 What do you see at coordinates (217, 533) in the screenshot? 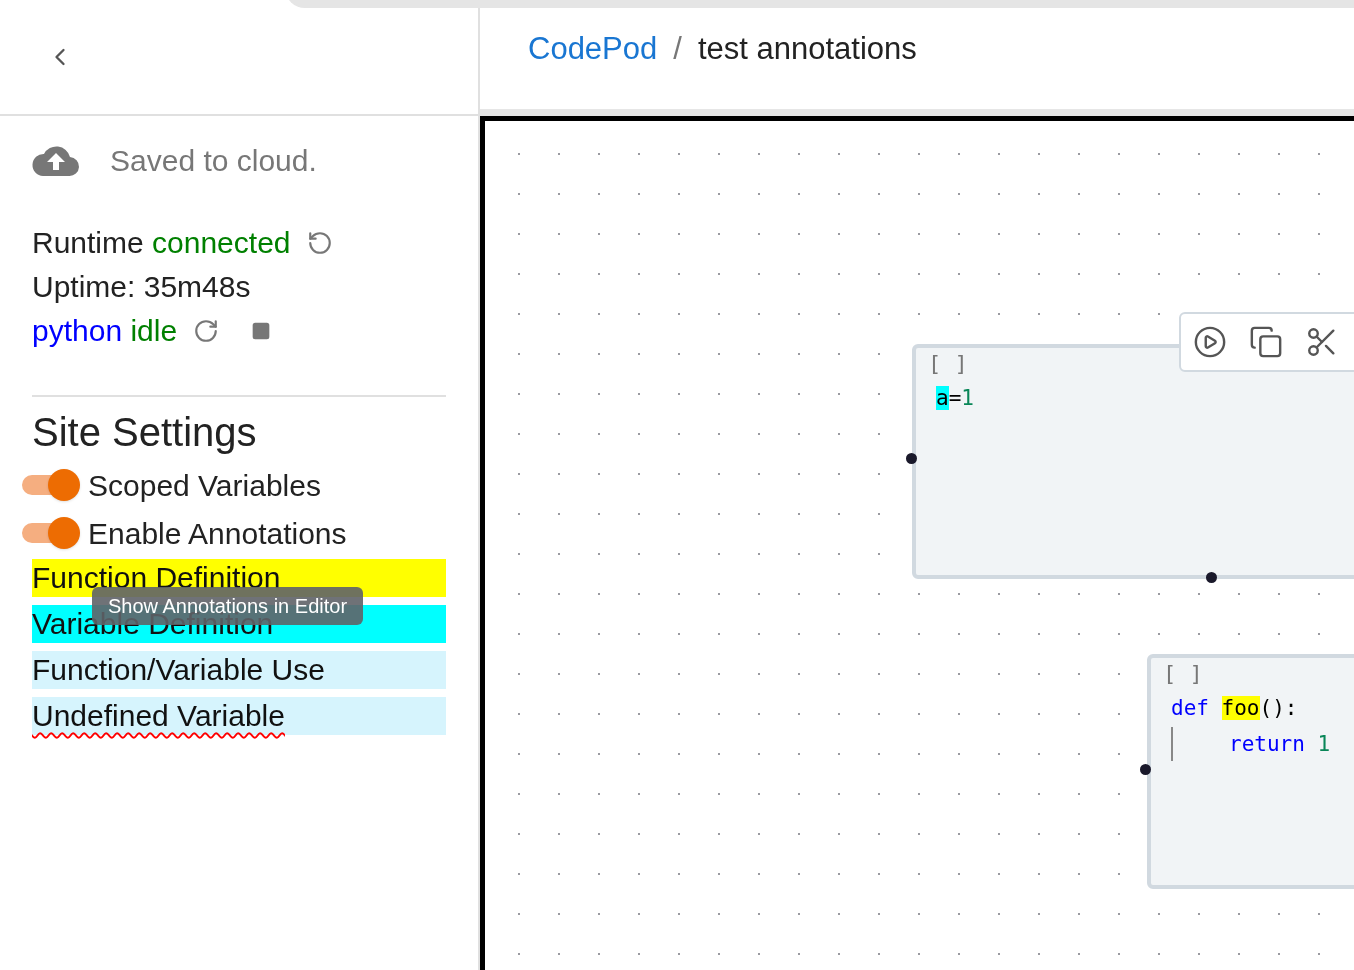
I see `toggle-label: Enable Annotations` at bounding box center [217, 533].